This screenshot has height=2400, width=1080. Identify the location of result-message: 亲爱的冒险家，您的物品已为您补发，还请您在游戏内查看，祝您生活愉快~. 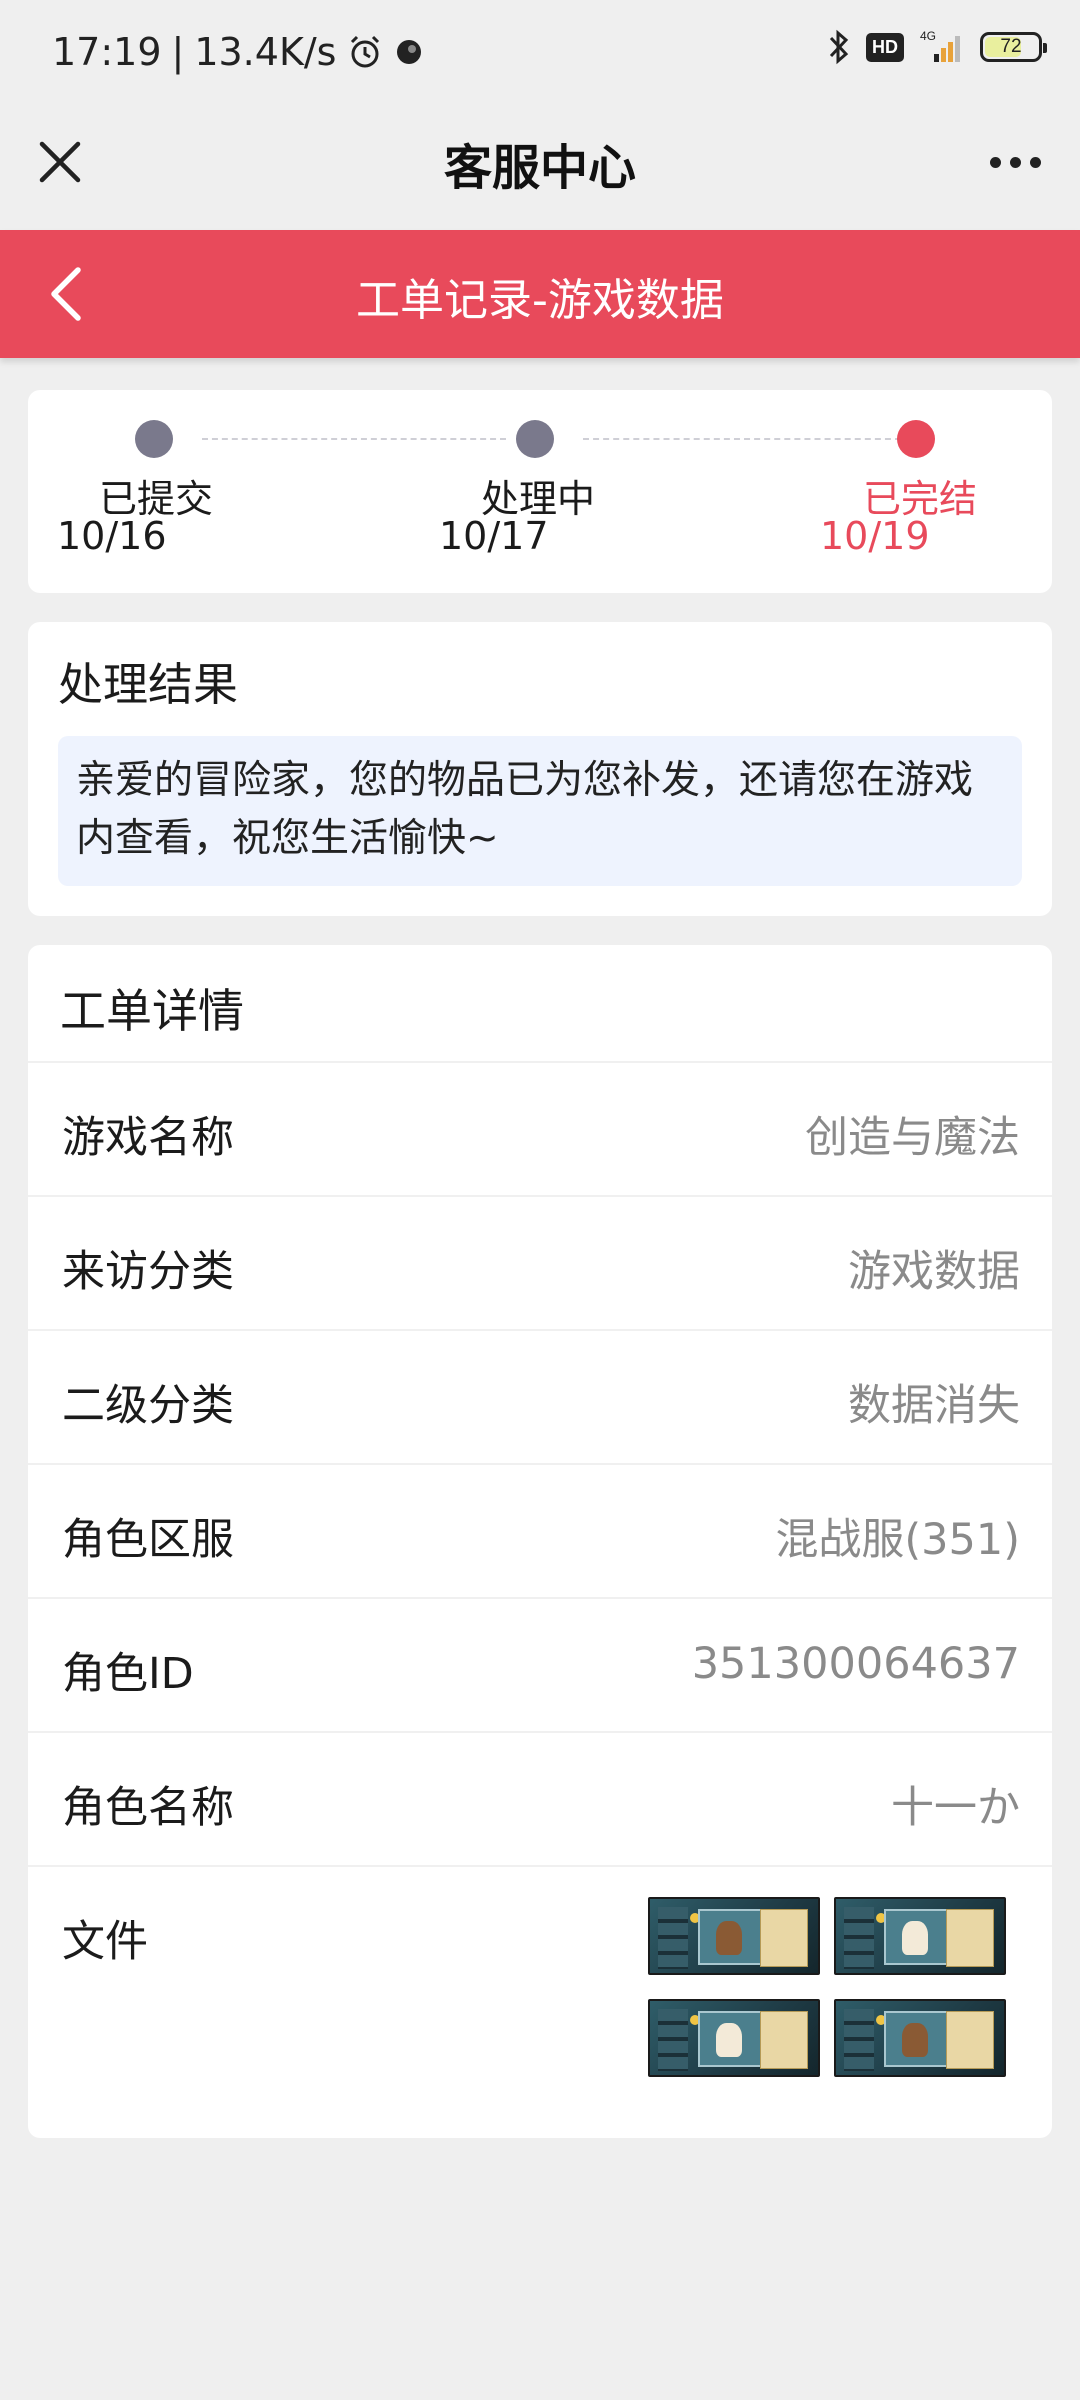
(540, 811).